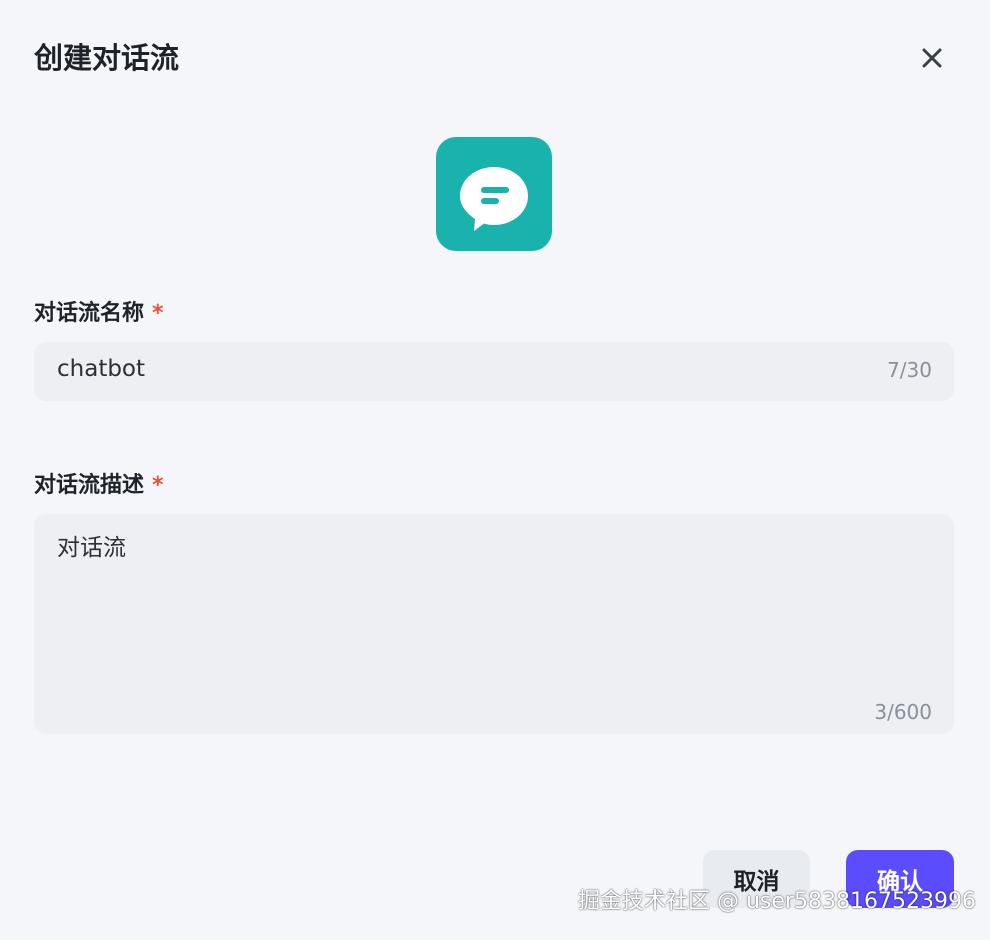 The height and width of the screenshot is (940, 990). I want to click on close-icon, so click(932, 58).